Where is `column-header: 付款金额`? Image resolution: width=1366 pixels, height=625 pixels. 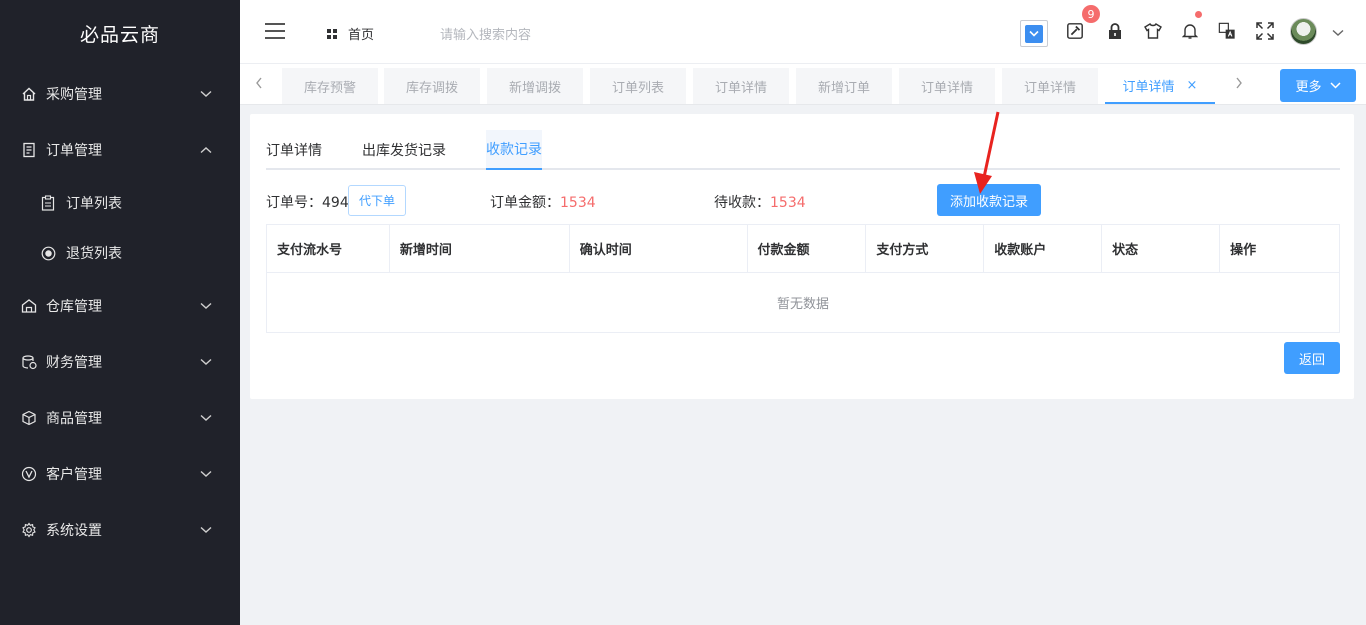
column-header: 付款金额 is located at coordinates (806, 248).